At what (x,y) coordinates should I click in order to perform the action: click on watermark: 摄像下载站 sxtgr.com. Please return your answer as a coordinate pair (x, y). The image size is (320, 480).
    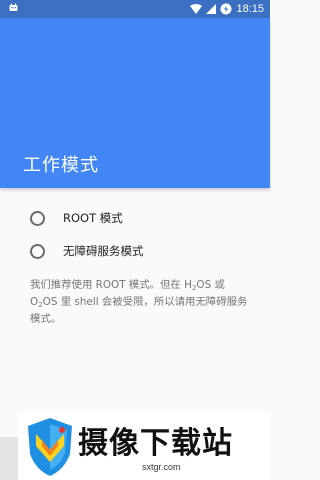
    Looking at the image, I should click on (144, 446).